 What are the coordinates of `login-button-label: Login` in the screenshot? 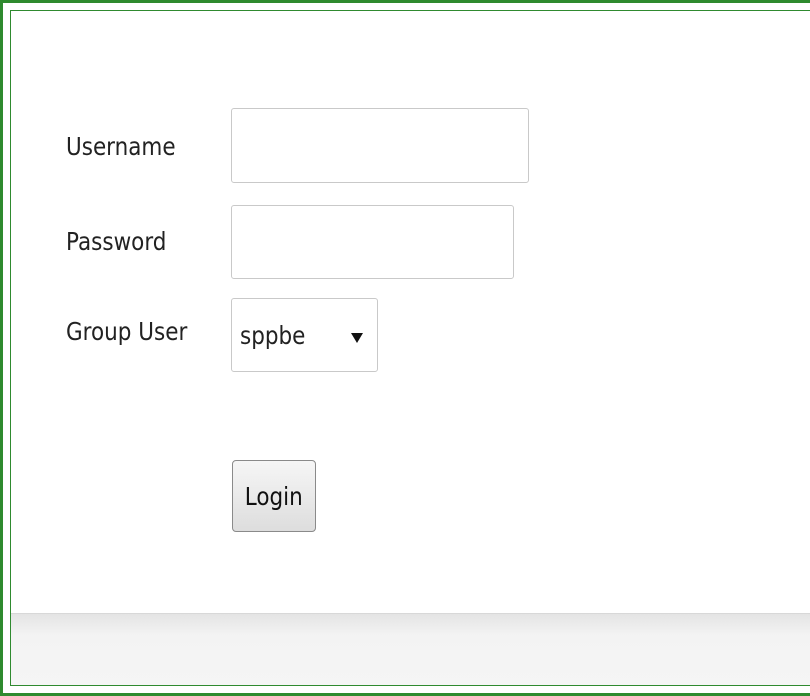 It's located at (273, 496).